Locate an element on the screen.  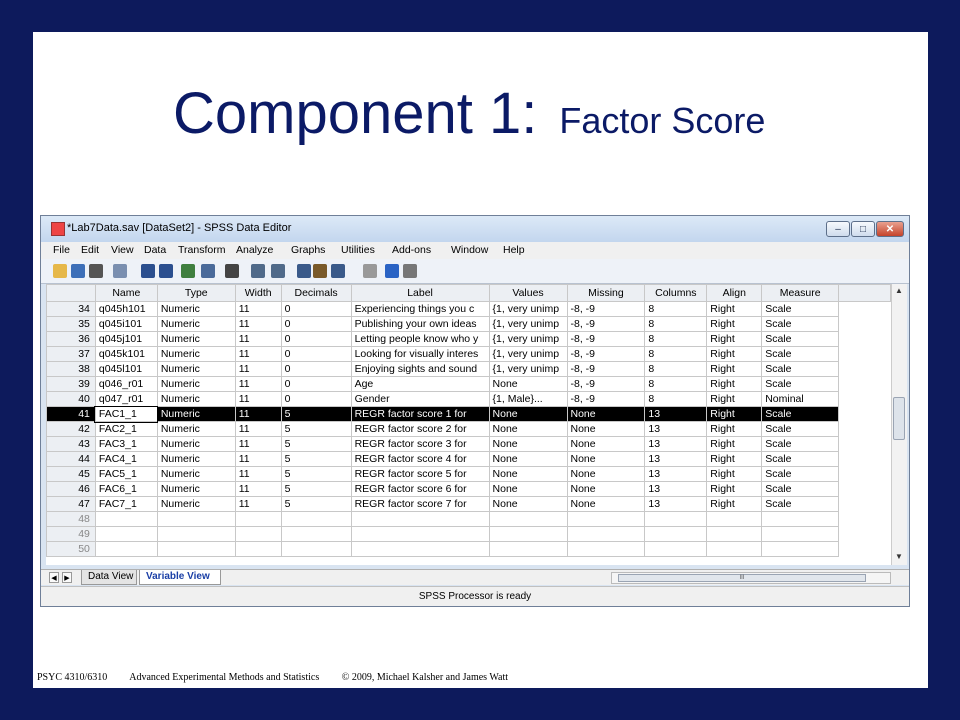
save-icon is located at coordinates (78, 271).